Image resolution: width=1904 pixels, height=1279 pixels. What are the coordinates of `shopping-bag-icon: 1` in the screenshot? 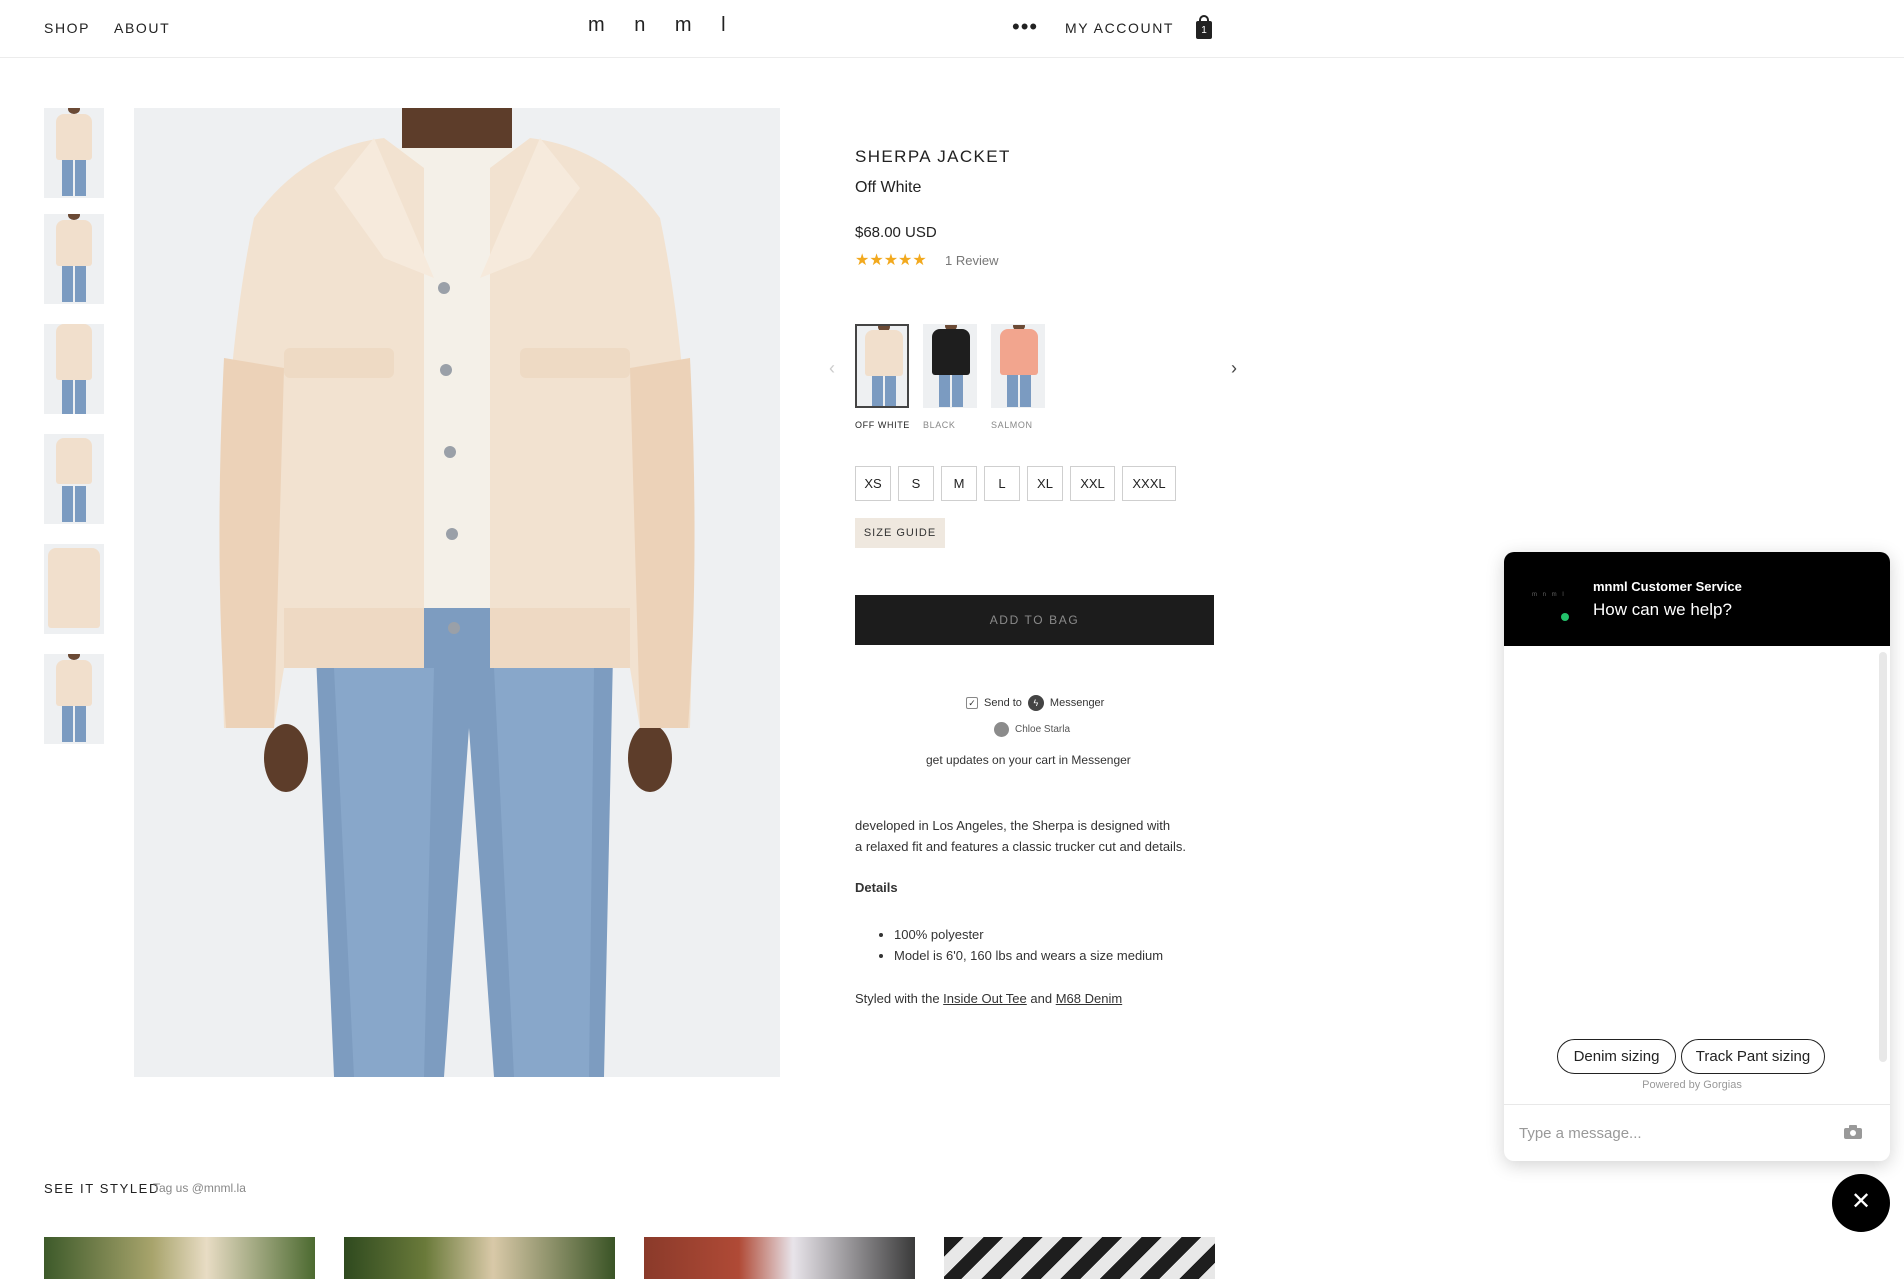 It's located at (1204, 27).